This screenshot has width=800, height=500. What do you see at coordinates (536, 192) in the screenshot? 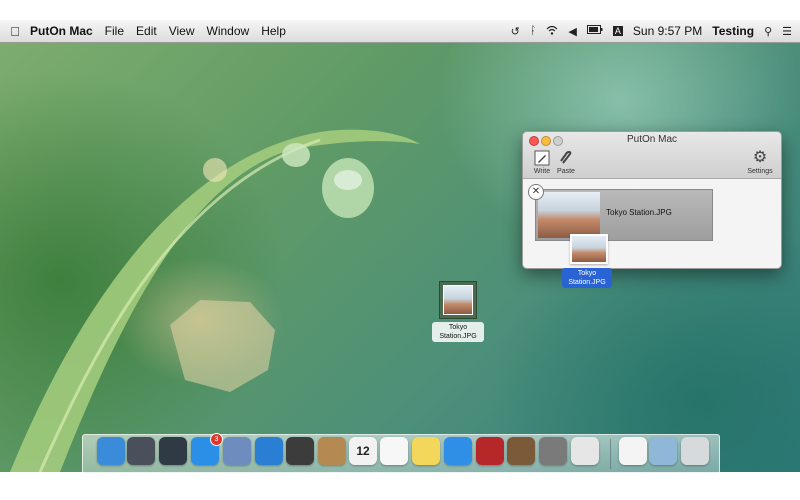
I see `remove-file-button: ✕` at bounding box center [536, 192].